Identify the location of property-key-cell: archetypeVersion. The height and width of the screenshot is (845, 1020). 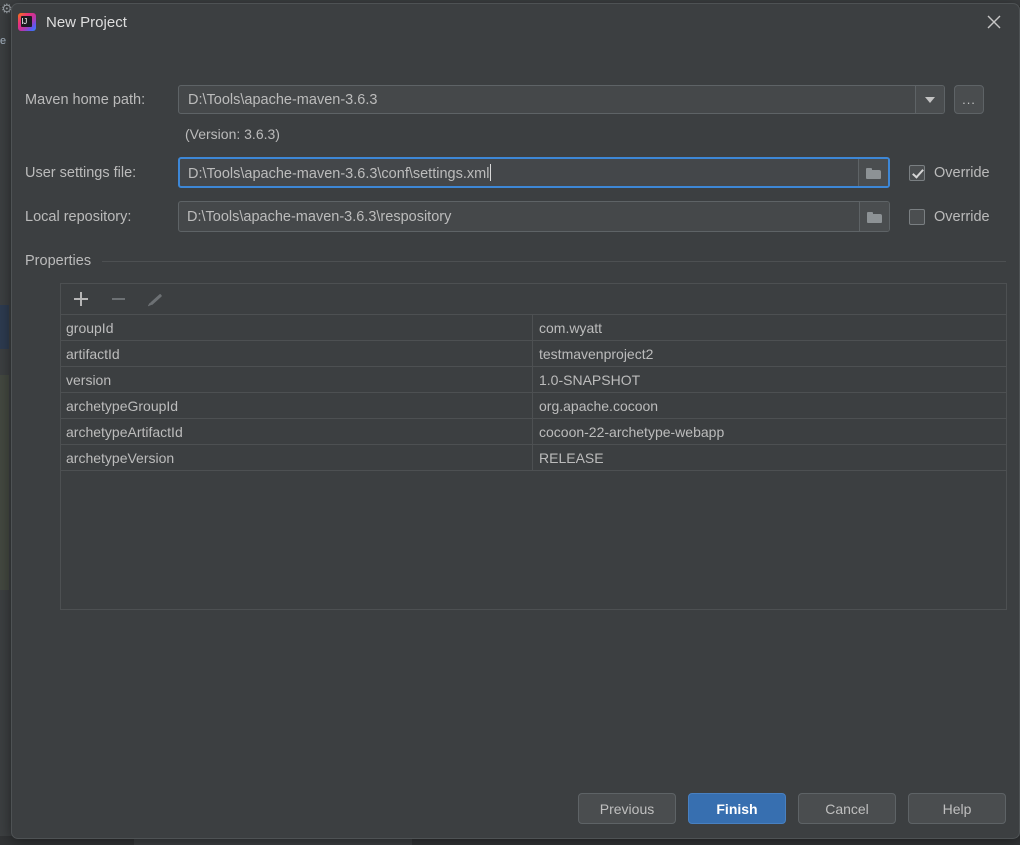
(297, 457).